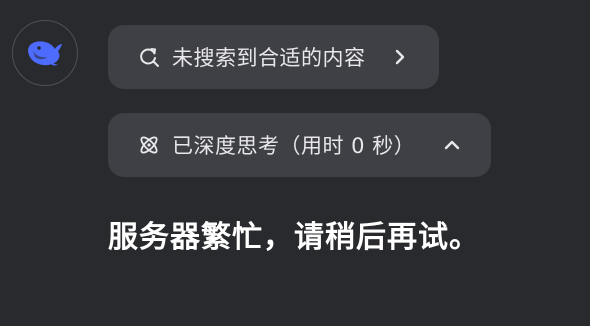 This screenshot has height=326, width=590. I want to click on thinking-status-toggle: 已深度思考（用时 0 秒）, so click(299, 145).